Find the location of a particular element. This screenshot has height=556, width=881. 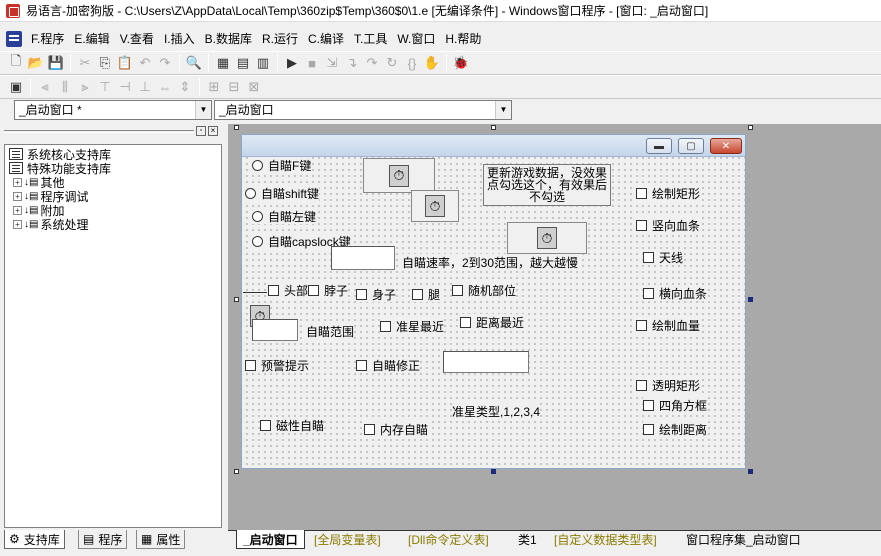

braces-icon: {} is located at coordinates (412, 63).